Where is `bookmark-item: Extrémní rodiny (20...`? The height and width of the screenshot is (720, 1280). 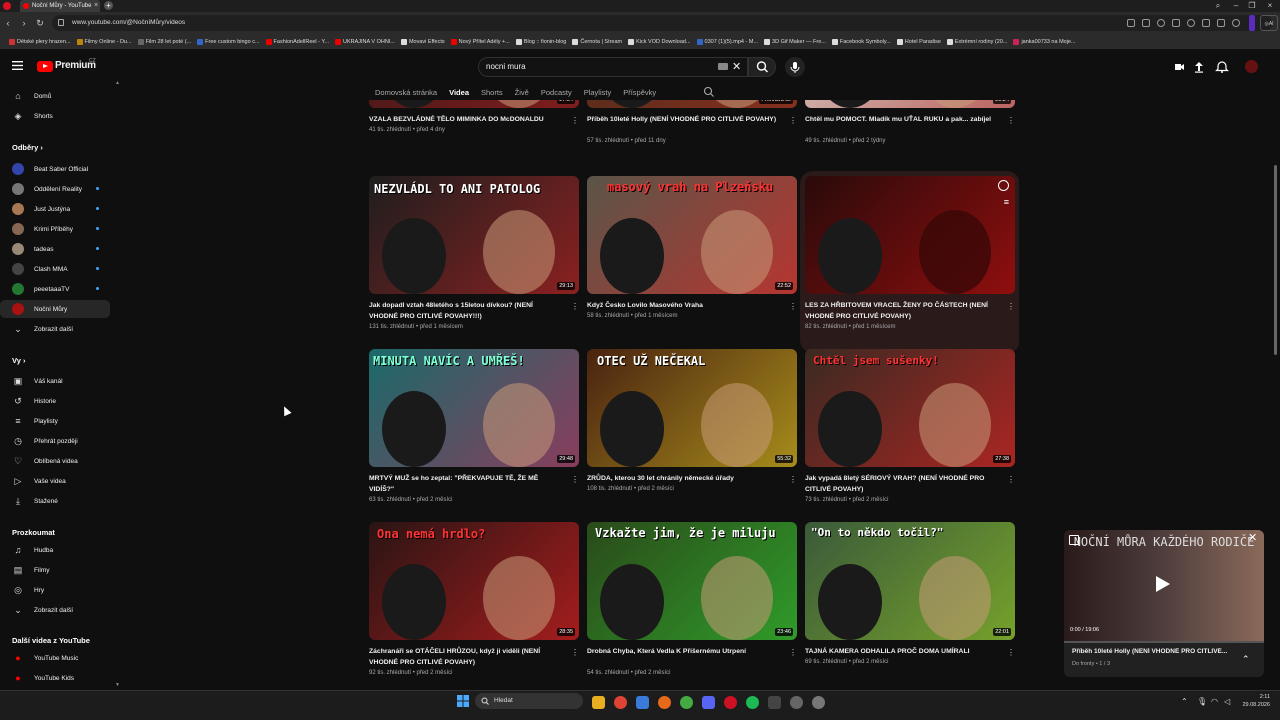 bookmark-item: Extrémní rodiny (20... is located at coordinates (977, 41).